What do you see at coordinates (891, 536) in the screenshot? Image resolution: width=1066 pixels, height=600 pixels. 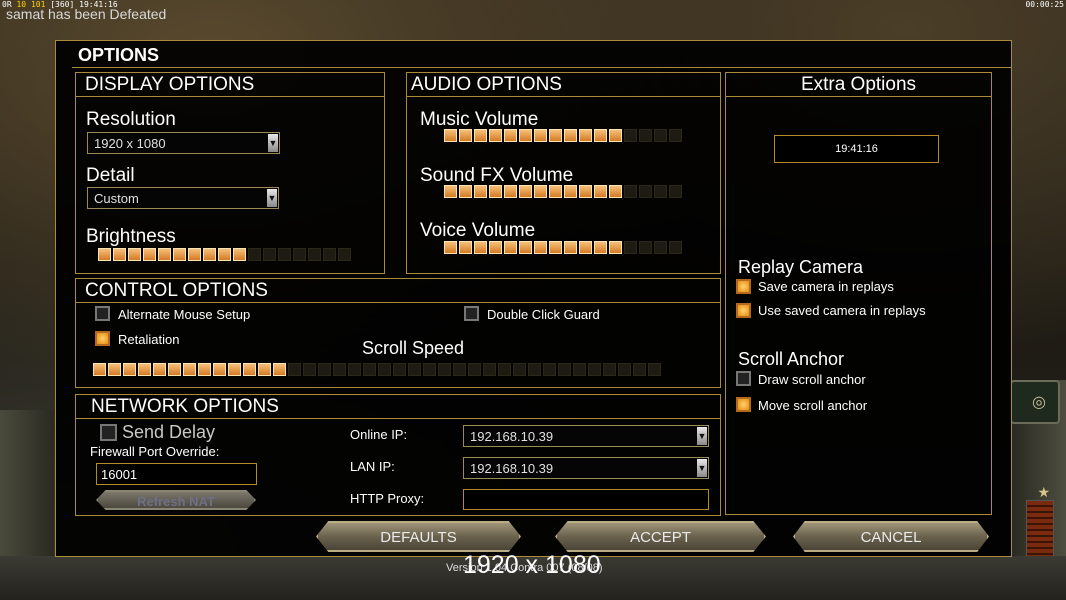 I see `cancel-button: CANCEL` at bounding box center [891, 536].